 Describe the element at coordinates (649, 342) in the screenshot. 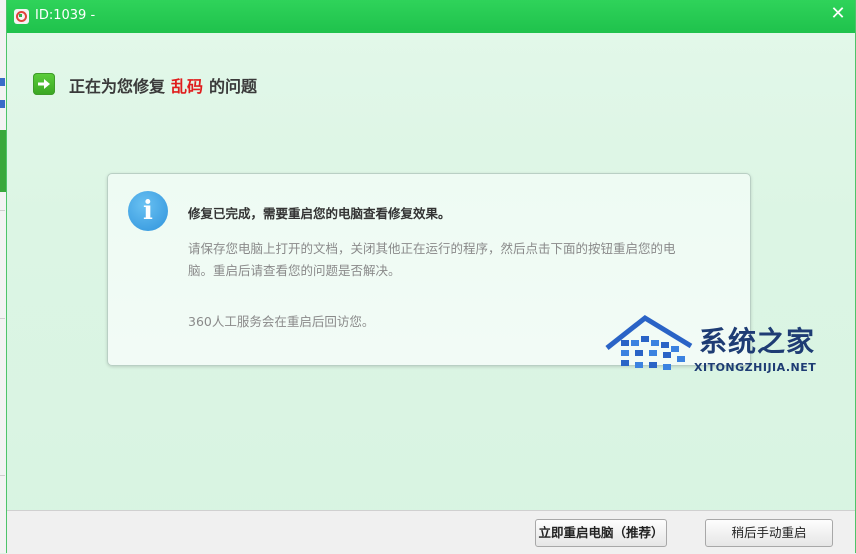

I see `house-logo-icon` at that location.